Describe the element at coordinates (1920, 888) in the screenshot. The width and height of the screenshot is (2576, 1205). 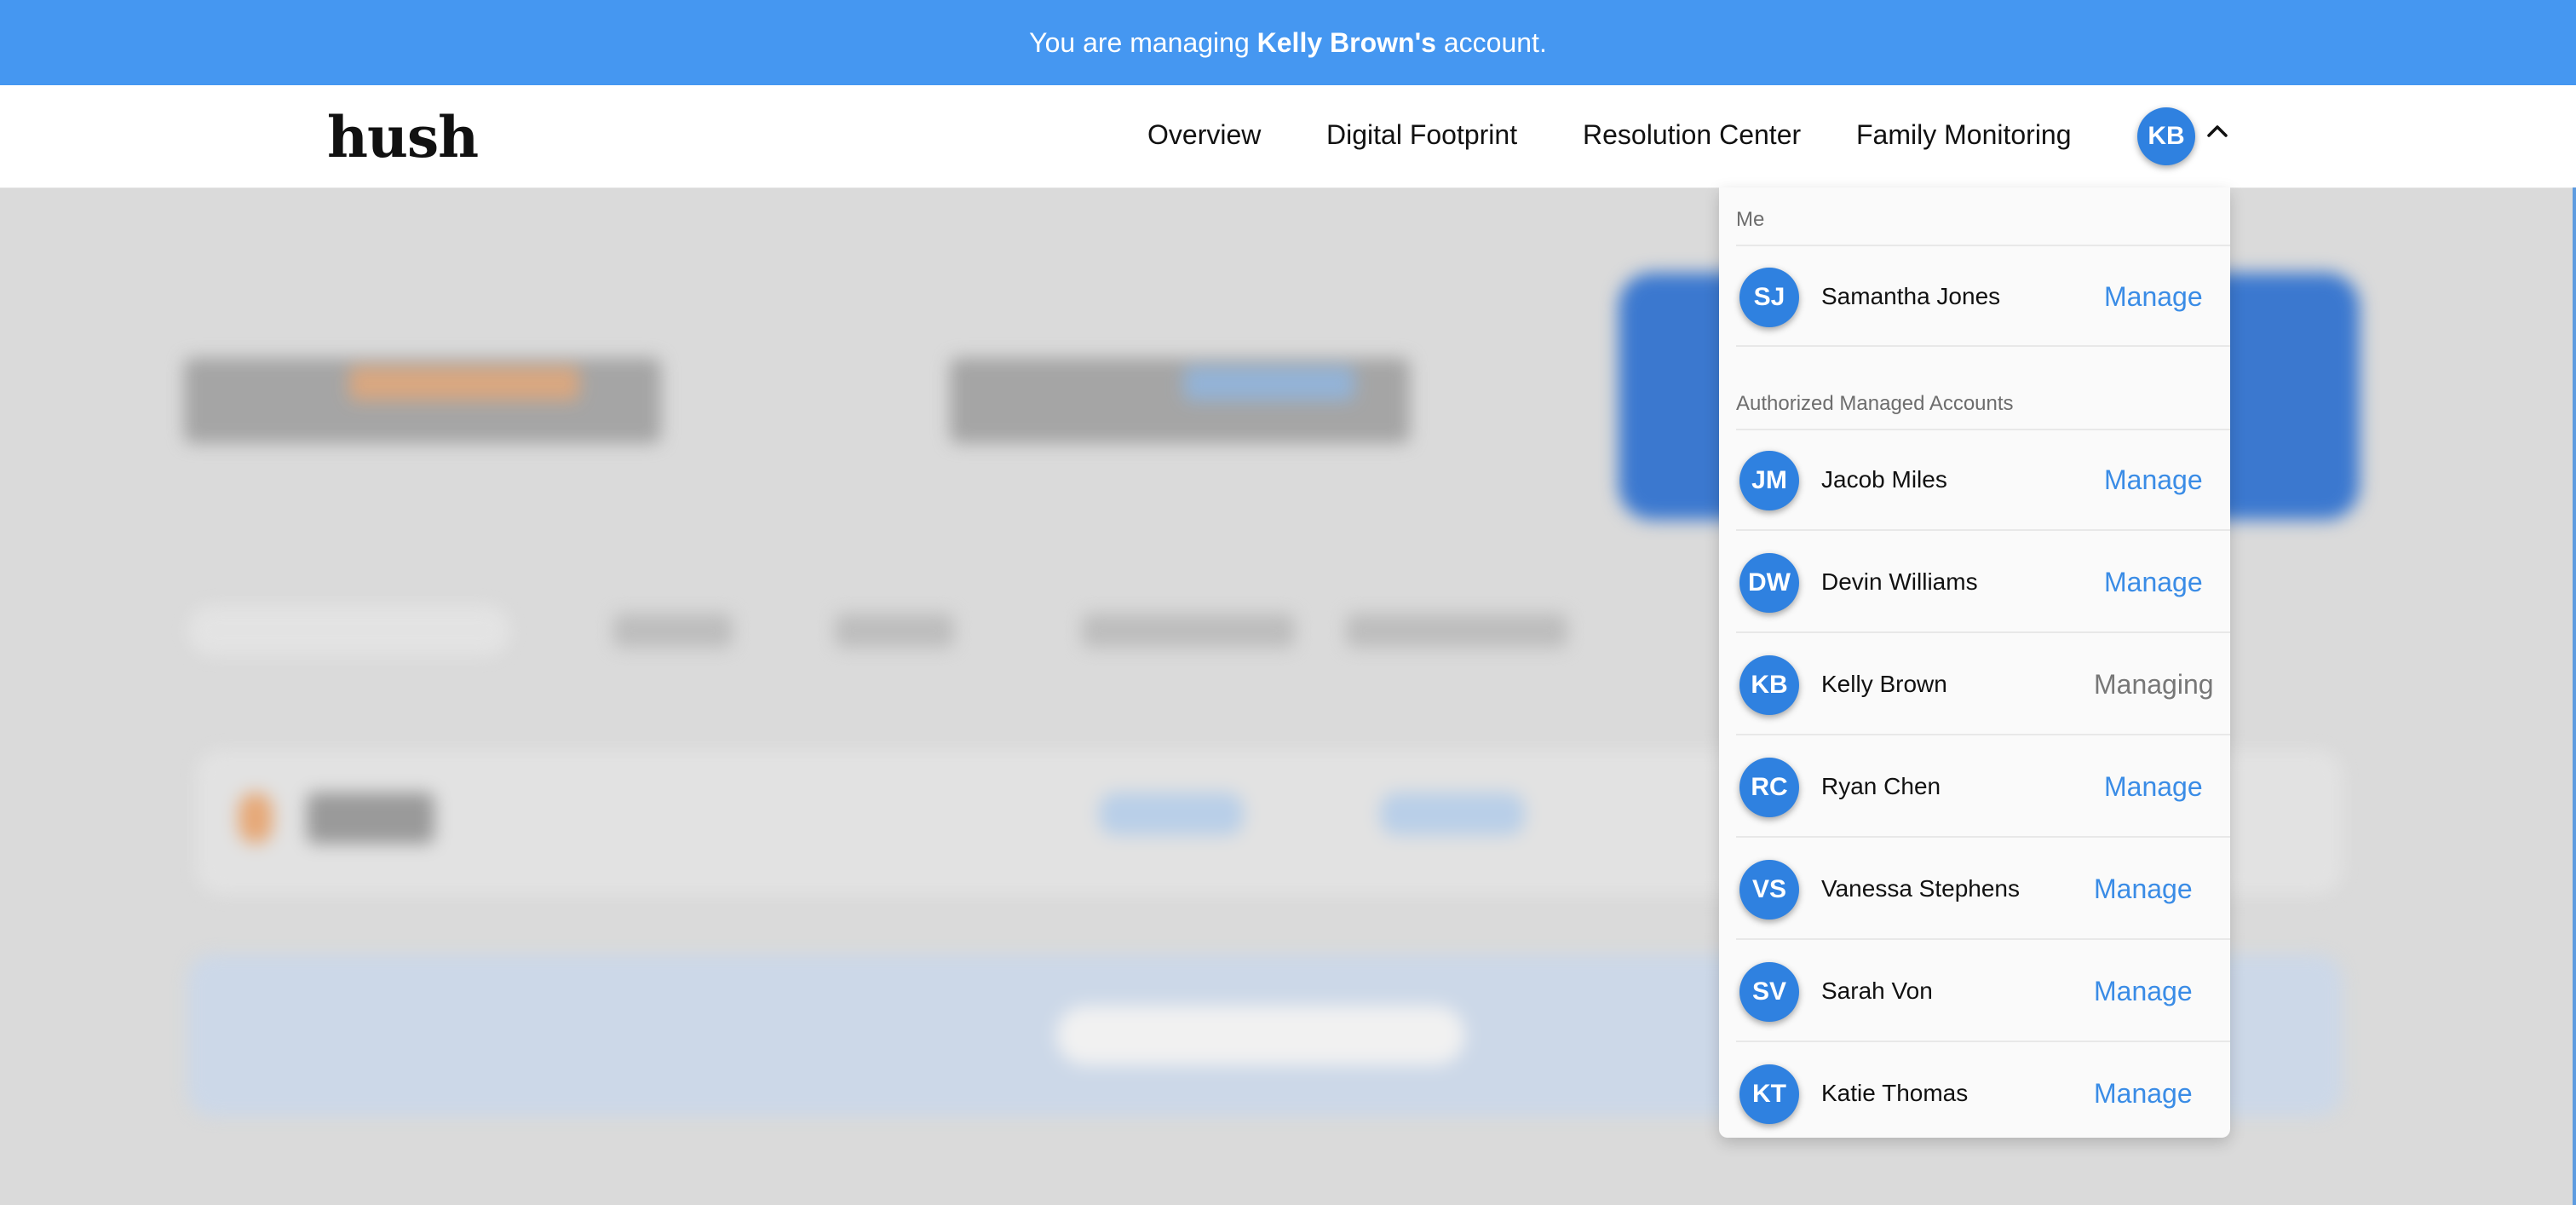
I see `account-name: Vanessa Stephens` at that location.